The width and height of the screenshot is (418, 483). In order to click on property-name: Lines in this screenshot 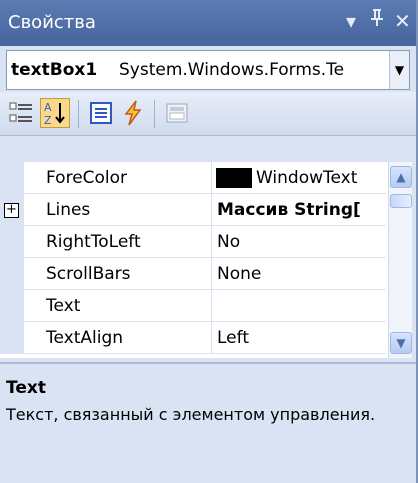, I will do `click(118, 210)`.